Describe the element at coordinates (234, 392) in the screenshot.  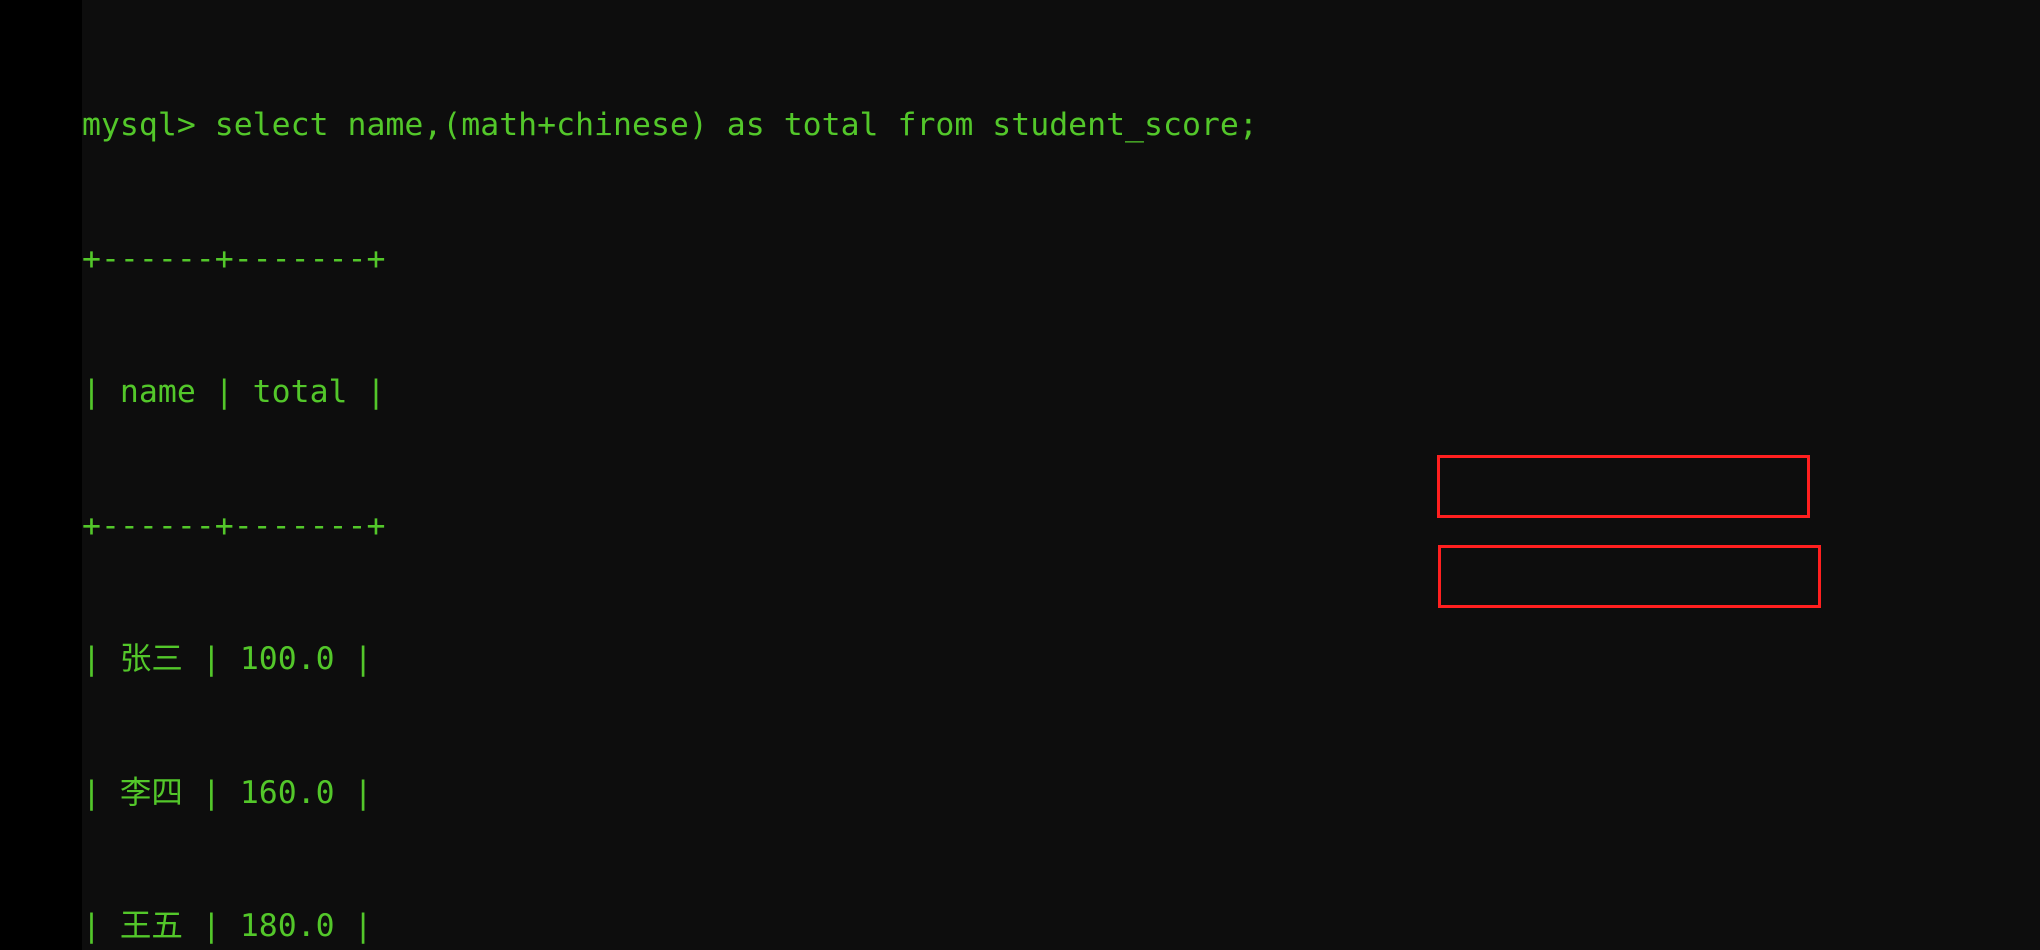
I see `terminal-line-table1-header: | name | total |` at that location.